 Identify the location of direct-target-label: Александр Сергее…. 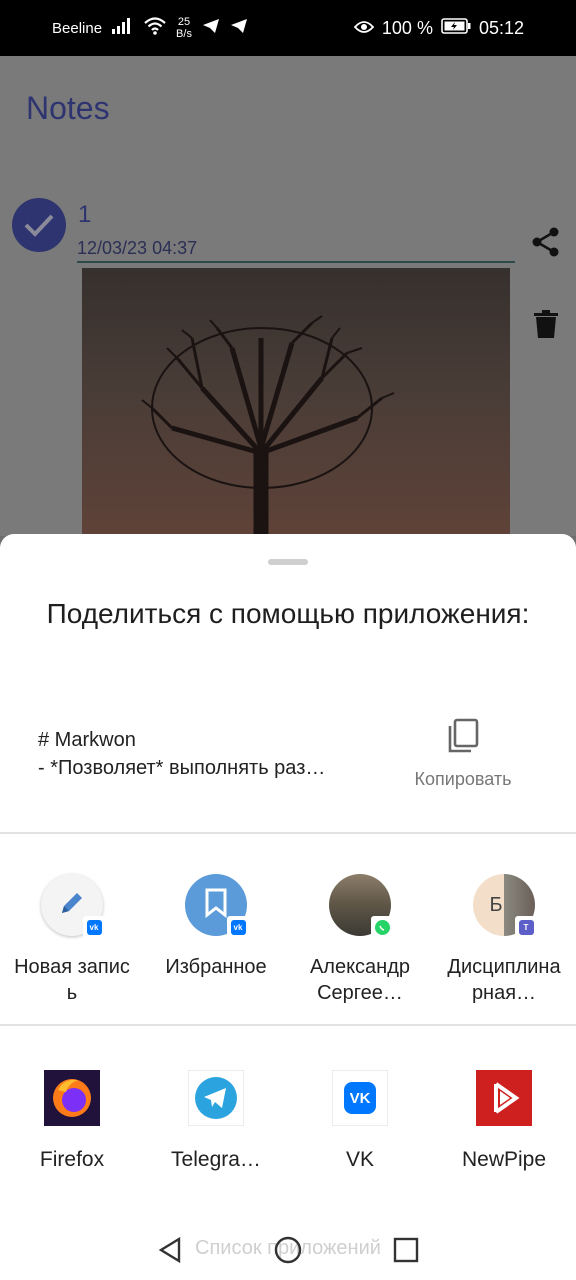
(360, 980).